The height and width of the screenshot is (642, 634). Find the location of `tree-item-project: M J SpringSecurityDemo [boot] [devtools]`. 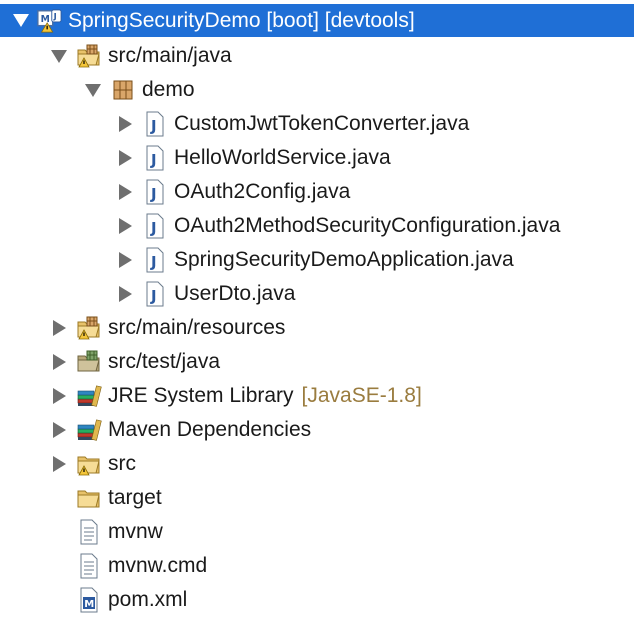

tree-item-project: M J SpringSecurityDemo [boot] [devtools] is located at coordinates (317, 20).